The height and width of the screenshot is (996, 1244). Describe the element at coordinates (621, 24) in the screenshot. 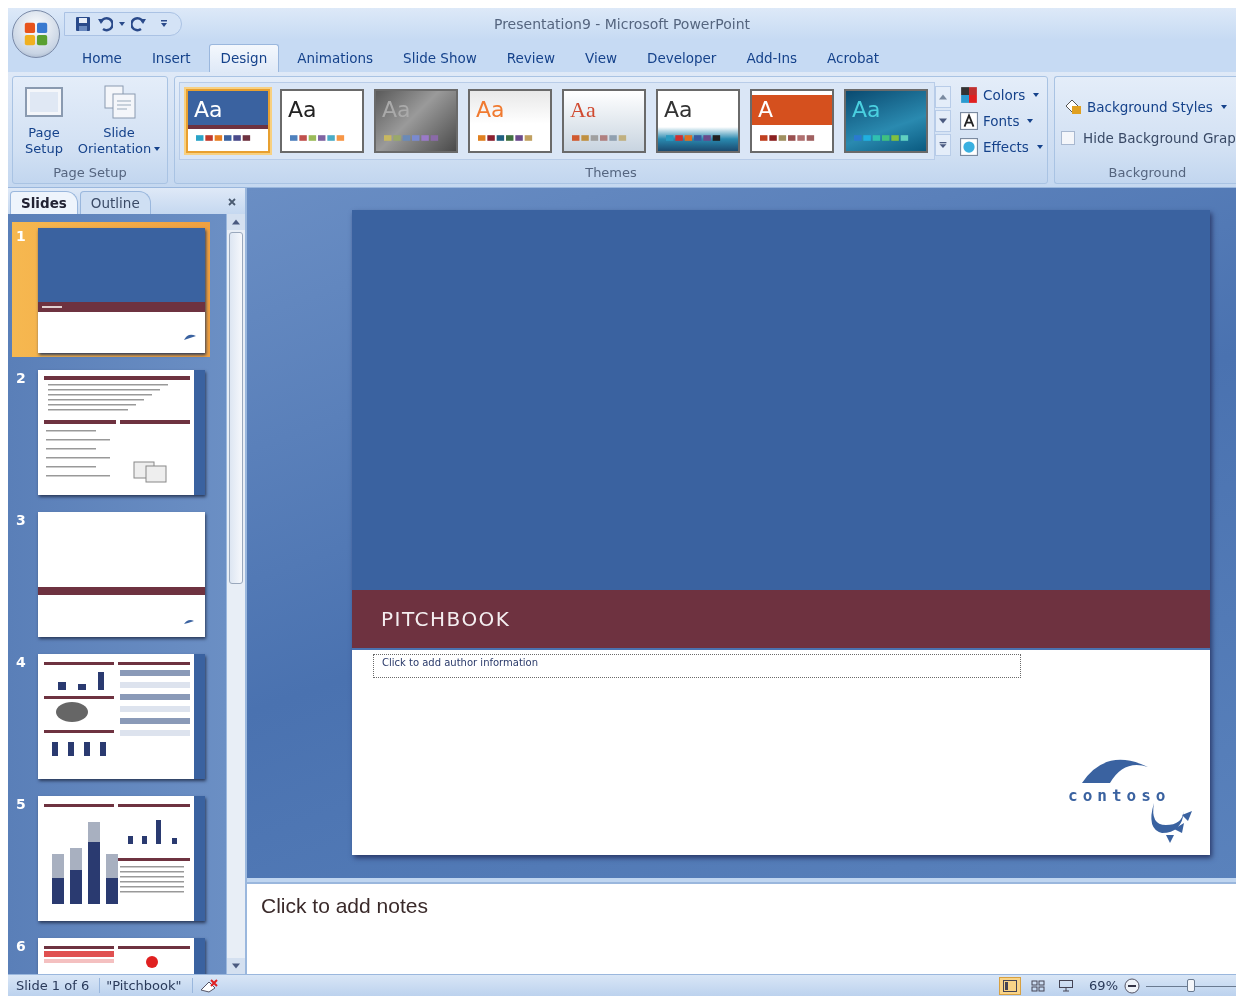

I see `window-title: Presentation9 - Microsoft PowerPoint` at that location.